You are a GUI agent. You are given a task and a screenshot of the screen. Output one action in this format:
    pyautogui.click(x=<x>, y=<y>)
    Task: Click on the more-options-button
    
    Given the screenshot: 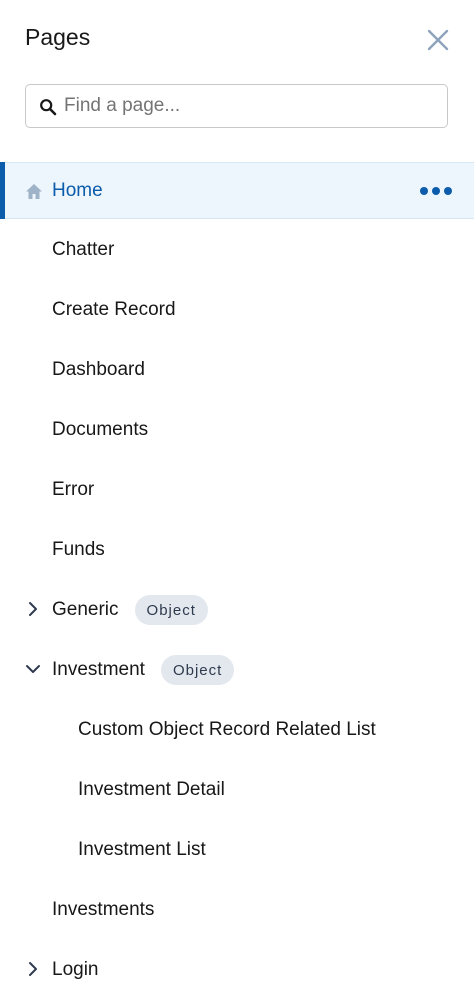 What is the action you would take?
    pyautogui.click(x=436, y=191)
    